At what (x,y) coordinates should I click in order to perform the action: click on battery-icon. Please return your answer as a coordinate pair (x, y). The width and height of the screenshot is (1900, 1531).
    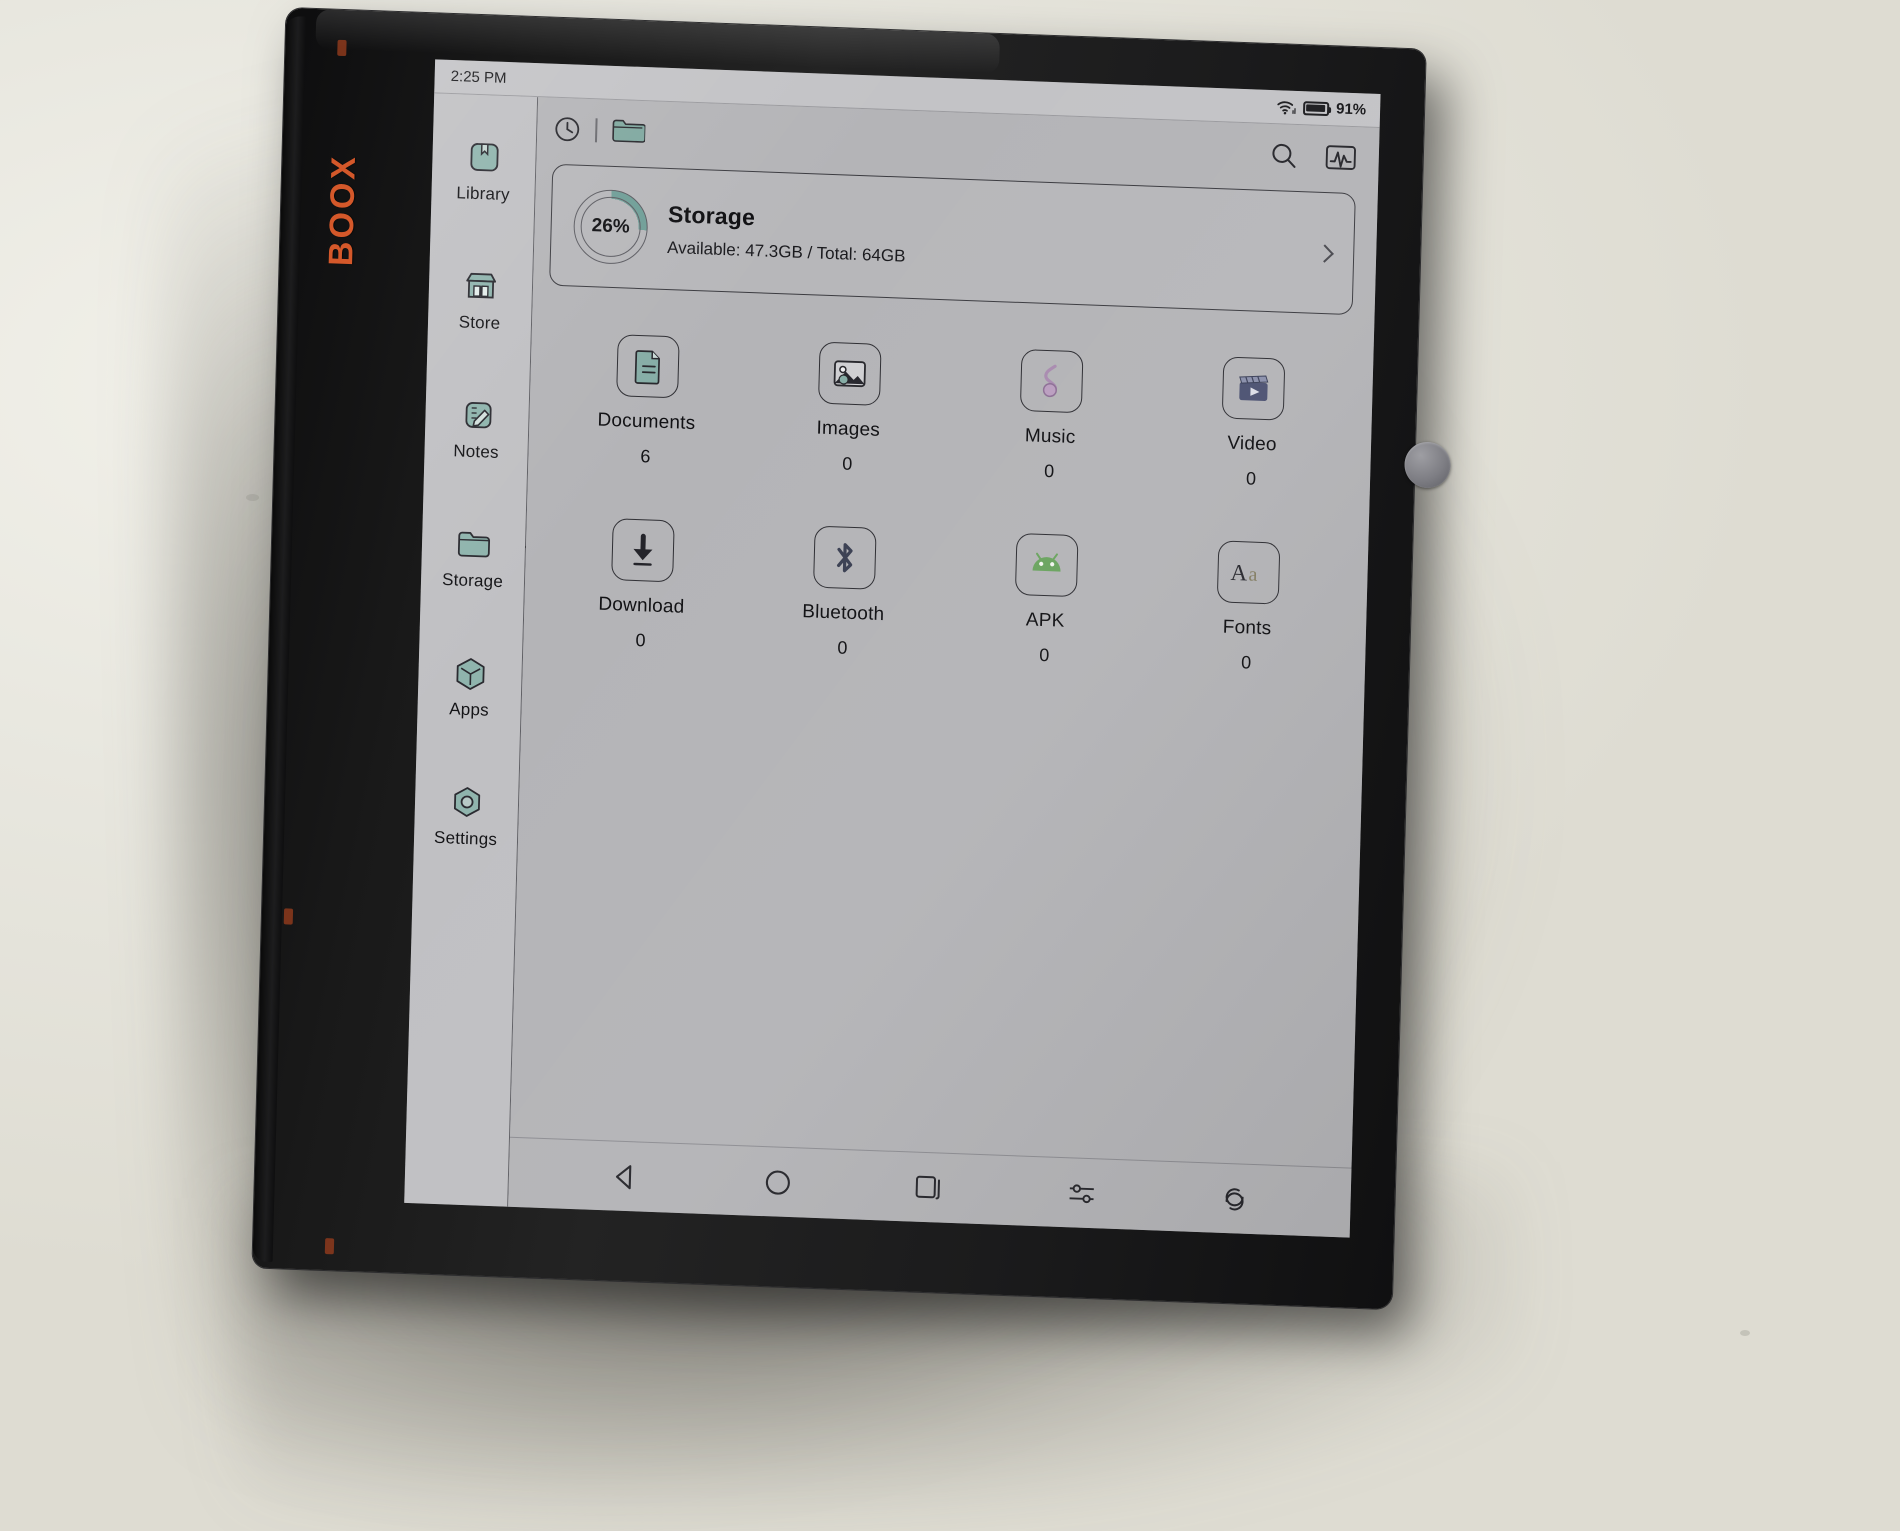
    Looking at the image, I should click on (1316, 108).